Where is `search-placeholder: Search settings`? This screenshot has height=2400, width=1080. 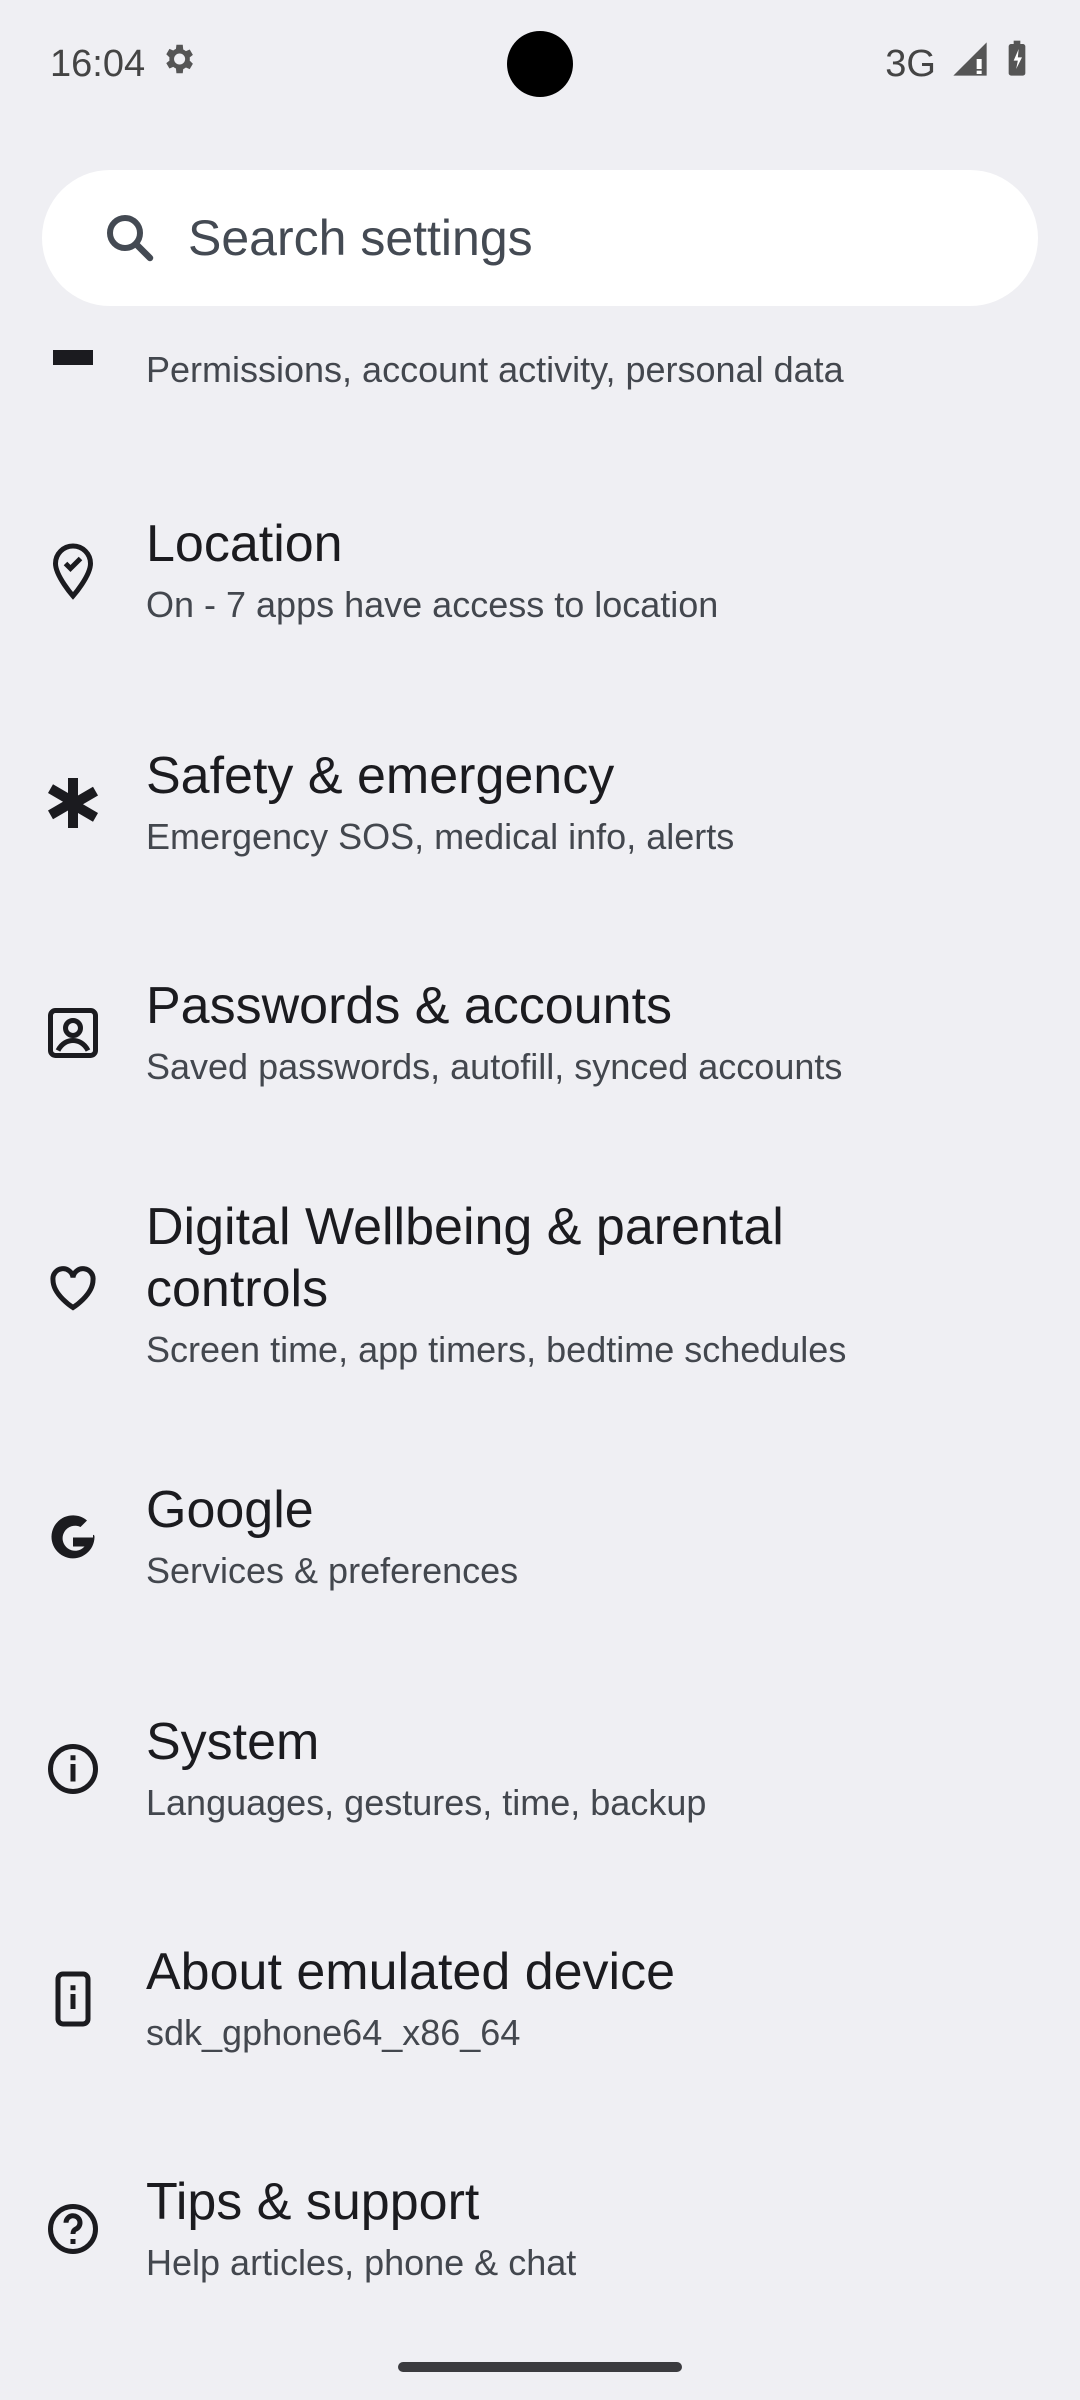
search-placeholder: Search settings is located at coordinates (360, 238).